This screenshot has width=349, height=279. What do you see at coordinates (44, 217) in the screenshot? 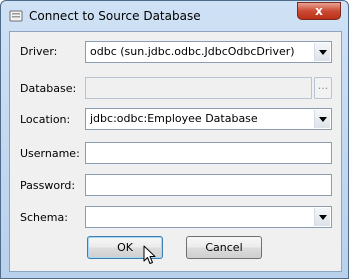
I see `schema-label: Schema:` at bounding box center [44, 217].